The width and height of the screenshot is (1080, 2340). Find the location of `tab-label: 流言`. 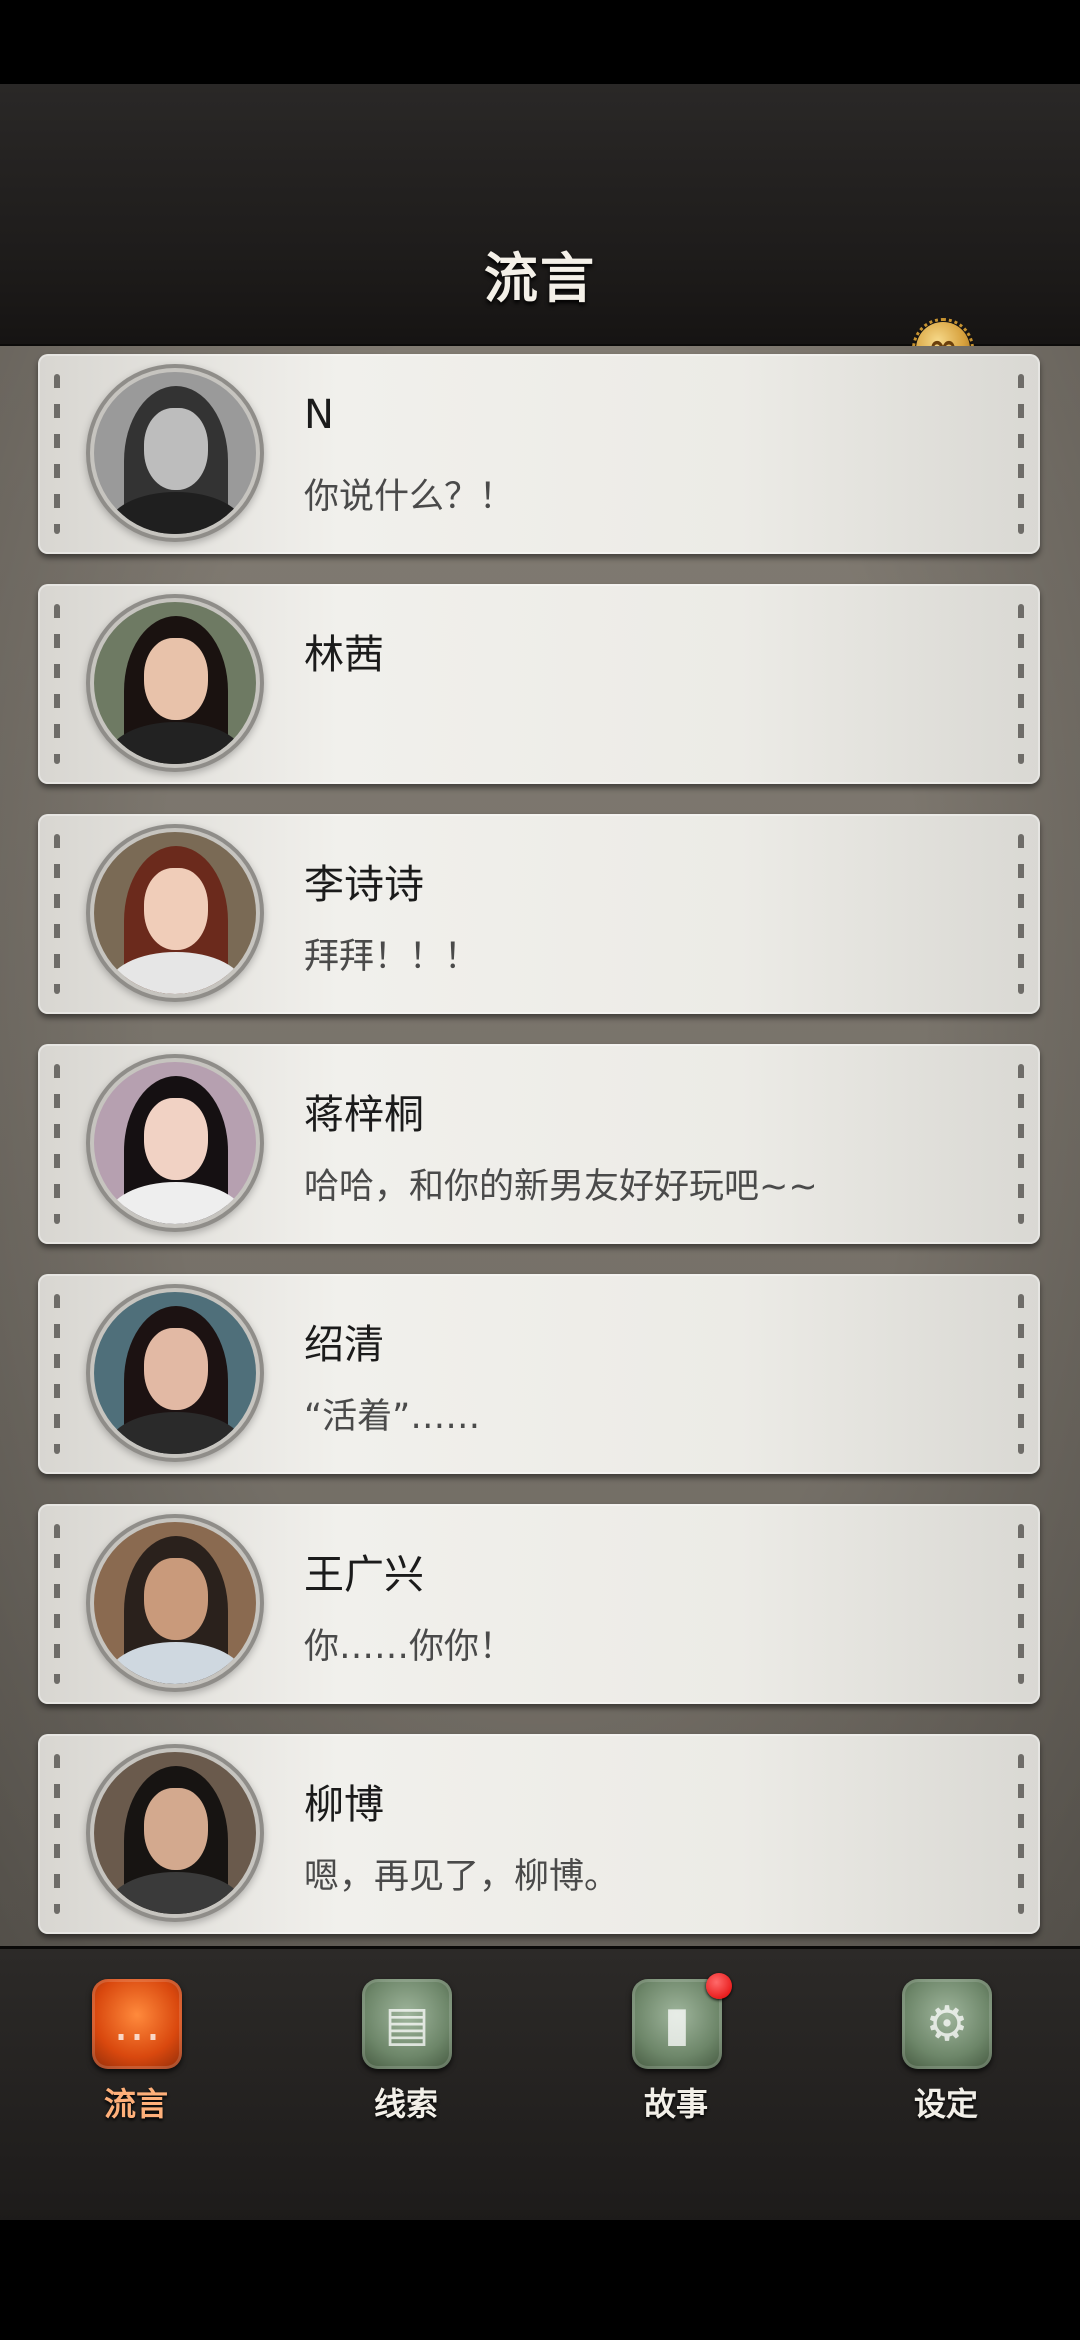

tab-label: 流言 is located at coordinates (135, 2104).